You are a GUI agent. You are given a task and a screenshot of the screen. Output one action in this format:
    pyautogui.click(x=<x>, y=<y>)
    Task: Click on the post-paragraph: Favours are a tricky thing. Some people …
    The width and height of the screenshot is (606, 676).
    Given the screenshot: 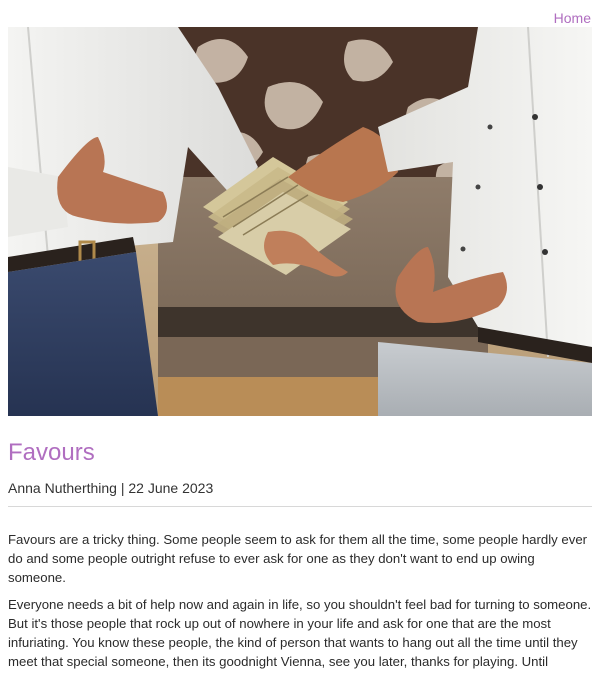 What is the action you would take?
    pyautogui.click(x=298, y=558)
    